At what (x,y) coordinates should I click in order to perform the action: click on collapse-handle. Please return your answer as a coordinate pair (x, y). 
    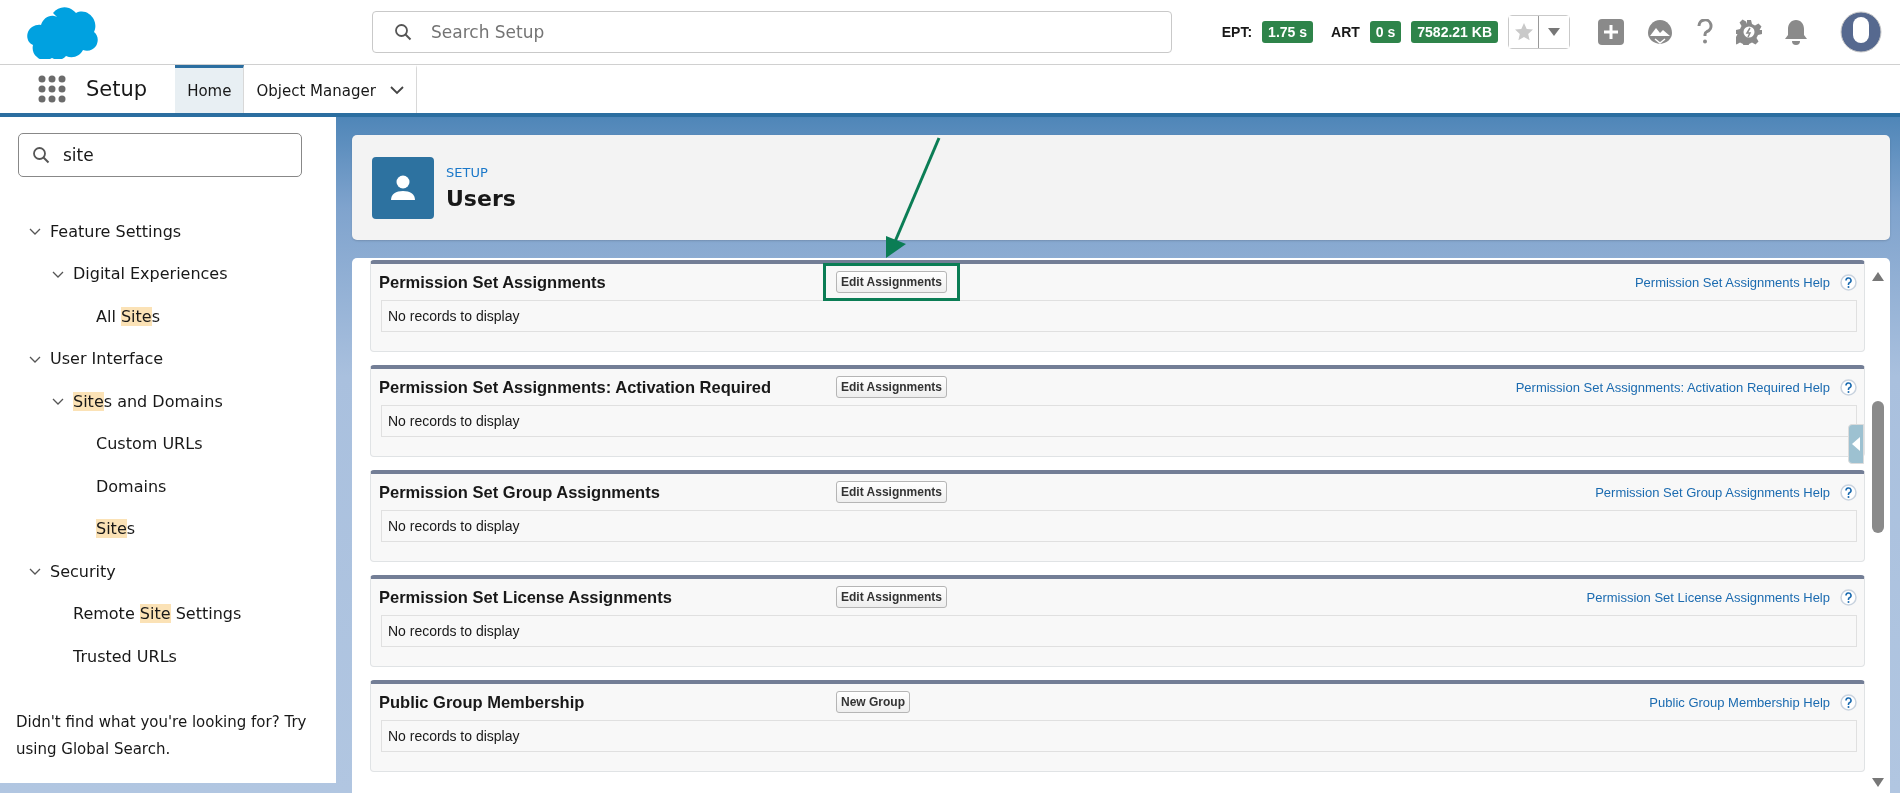
    Looking at the image, I should click on (1856, 444).